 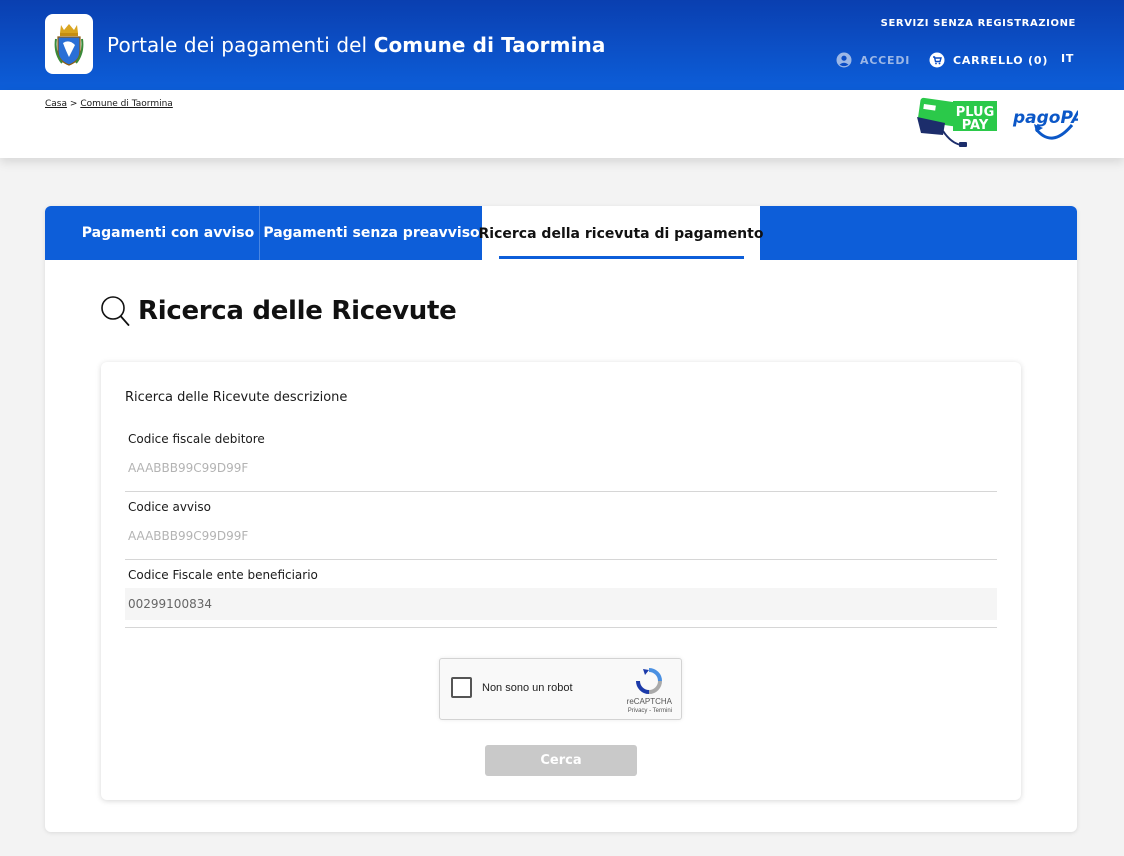 What do you see at coordinates (937, 60) in the screenshot?
I see `cart-icon` at bounding box center [937, 60].